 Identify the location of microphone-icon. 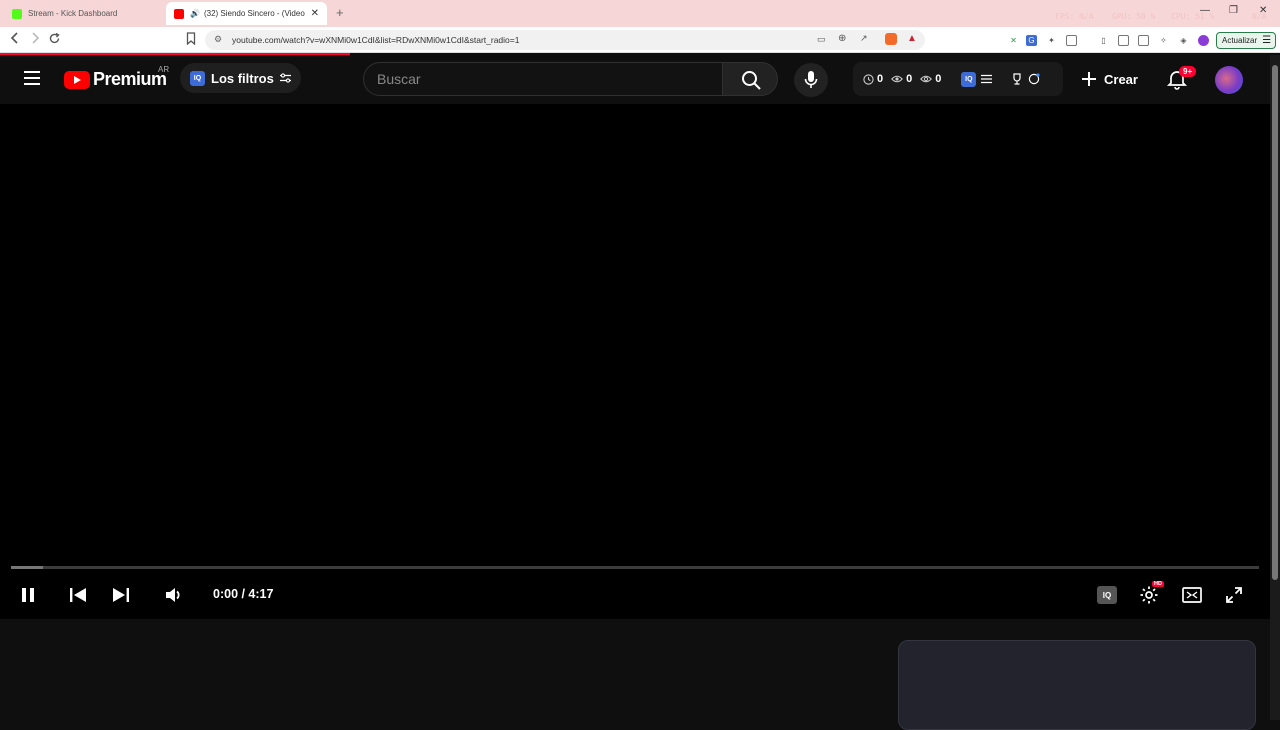
(811, 79).